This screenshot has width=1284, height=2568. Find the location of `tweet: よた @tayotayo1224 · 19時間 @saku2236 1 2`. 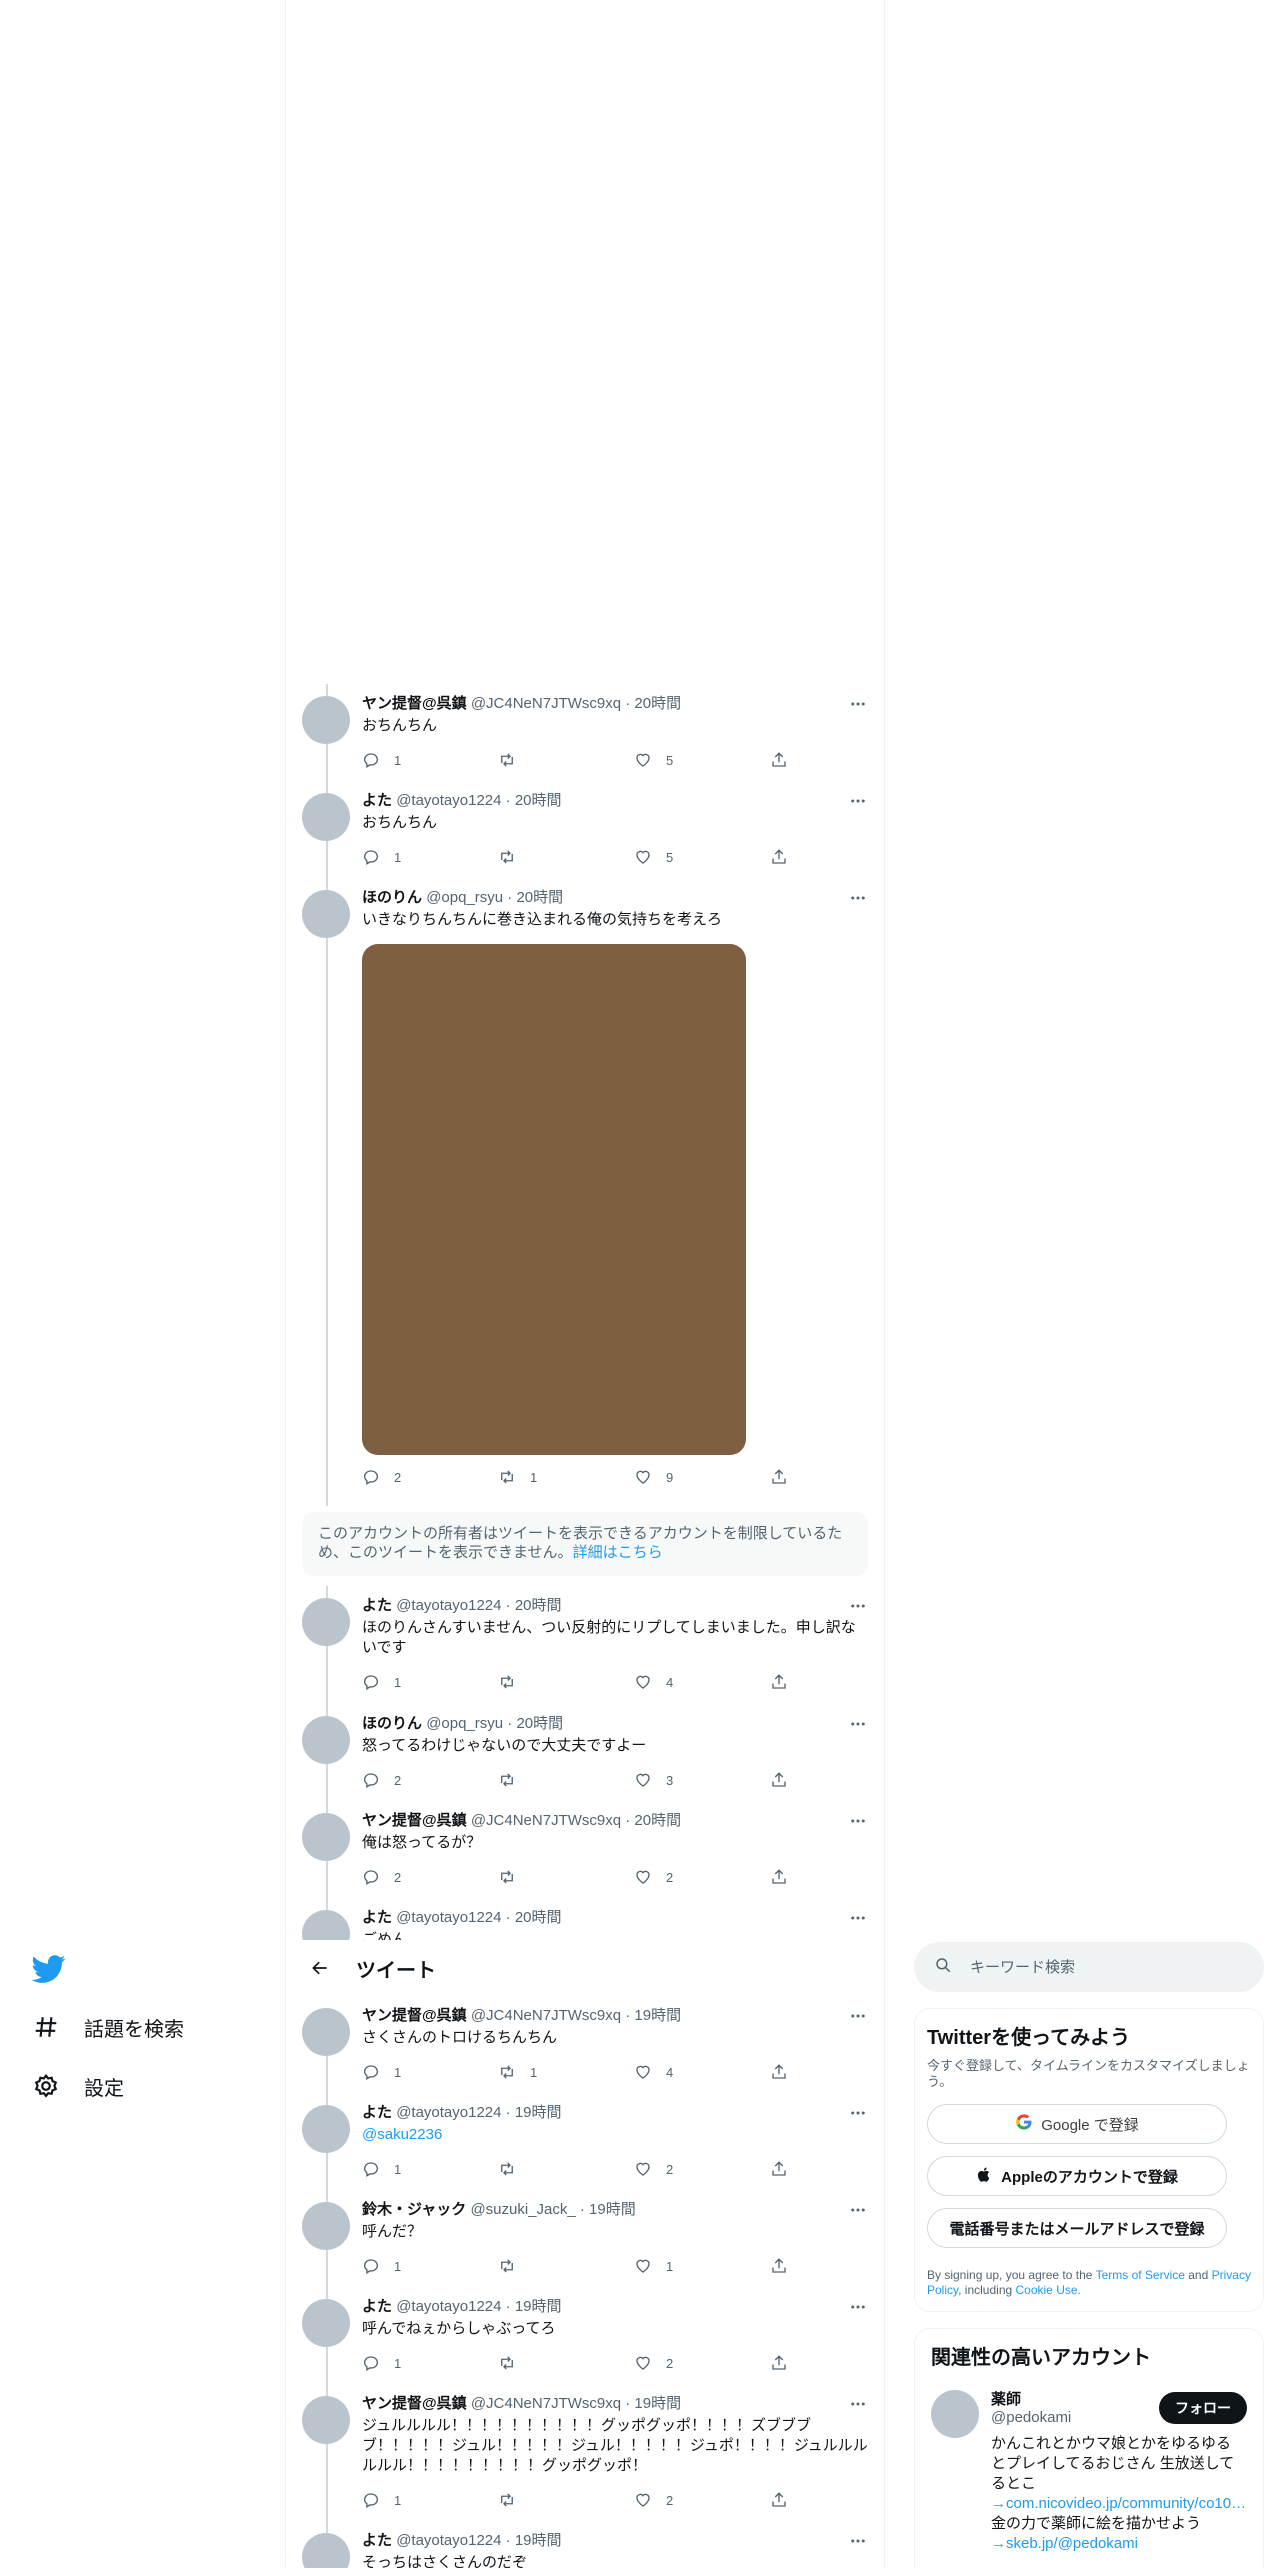

tweet: よた @tayotayo1224 · 19時間 @saku2236 1 2 is located at coordinates (585, 2141).